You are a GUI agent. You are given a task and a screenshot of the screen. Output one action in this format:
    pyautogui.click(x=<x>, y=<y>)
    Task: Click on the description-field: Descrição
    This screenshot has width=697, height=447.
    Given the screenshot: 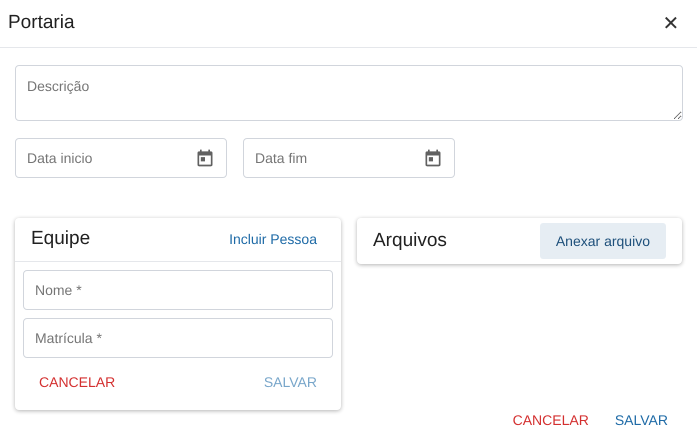 What is the action you would take?
    pyautogui.click(x=349, y=93)
    